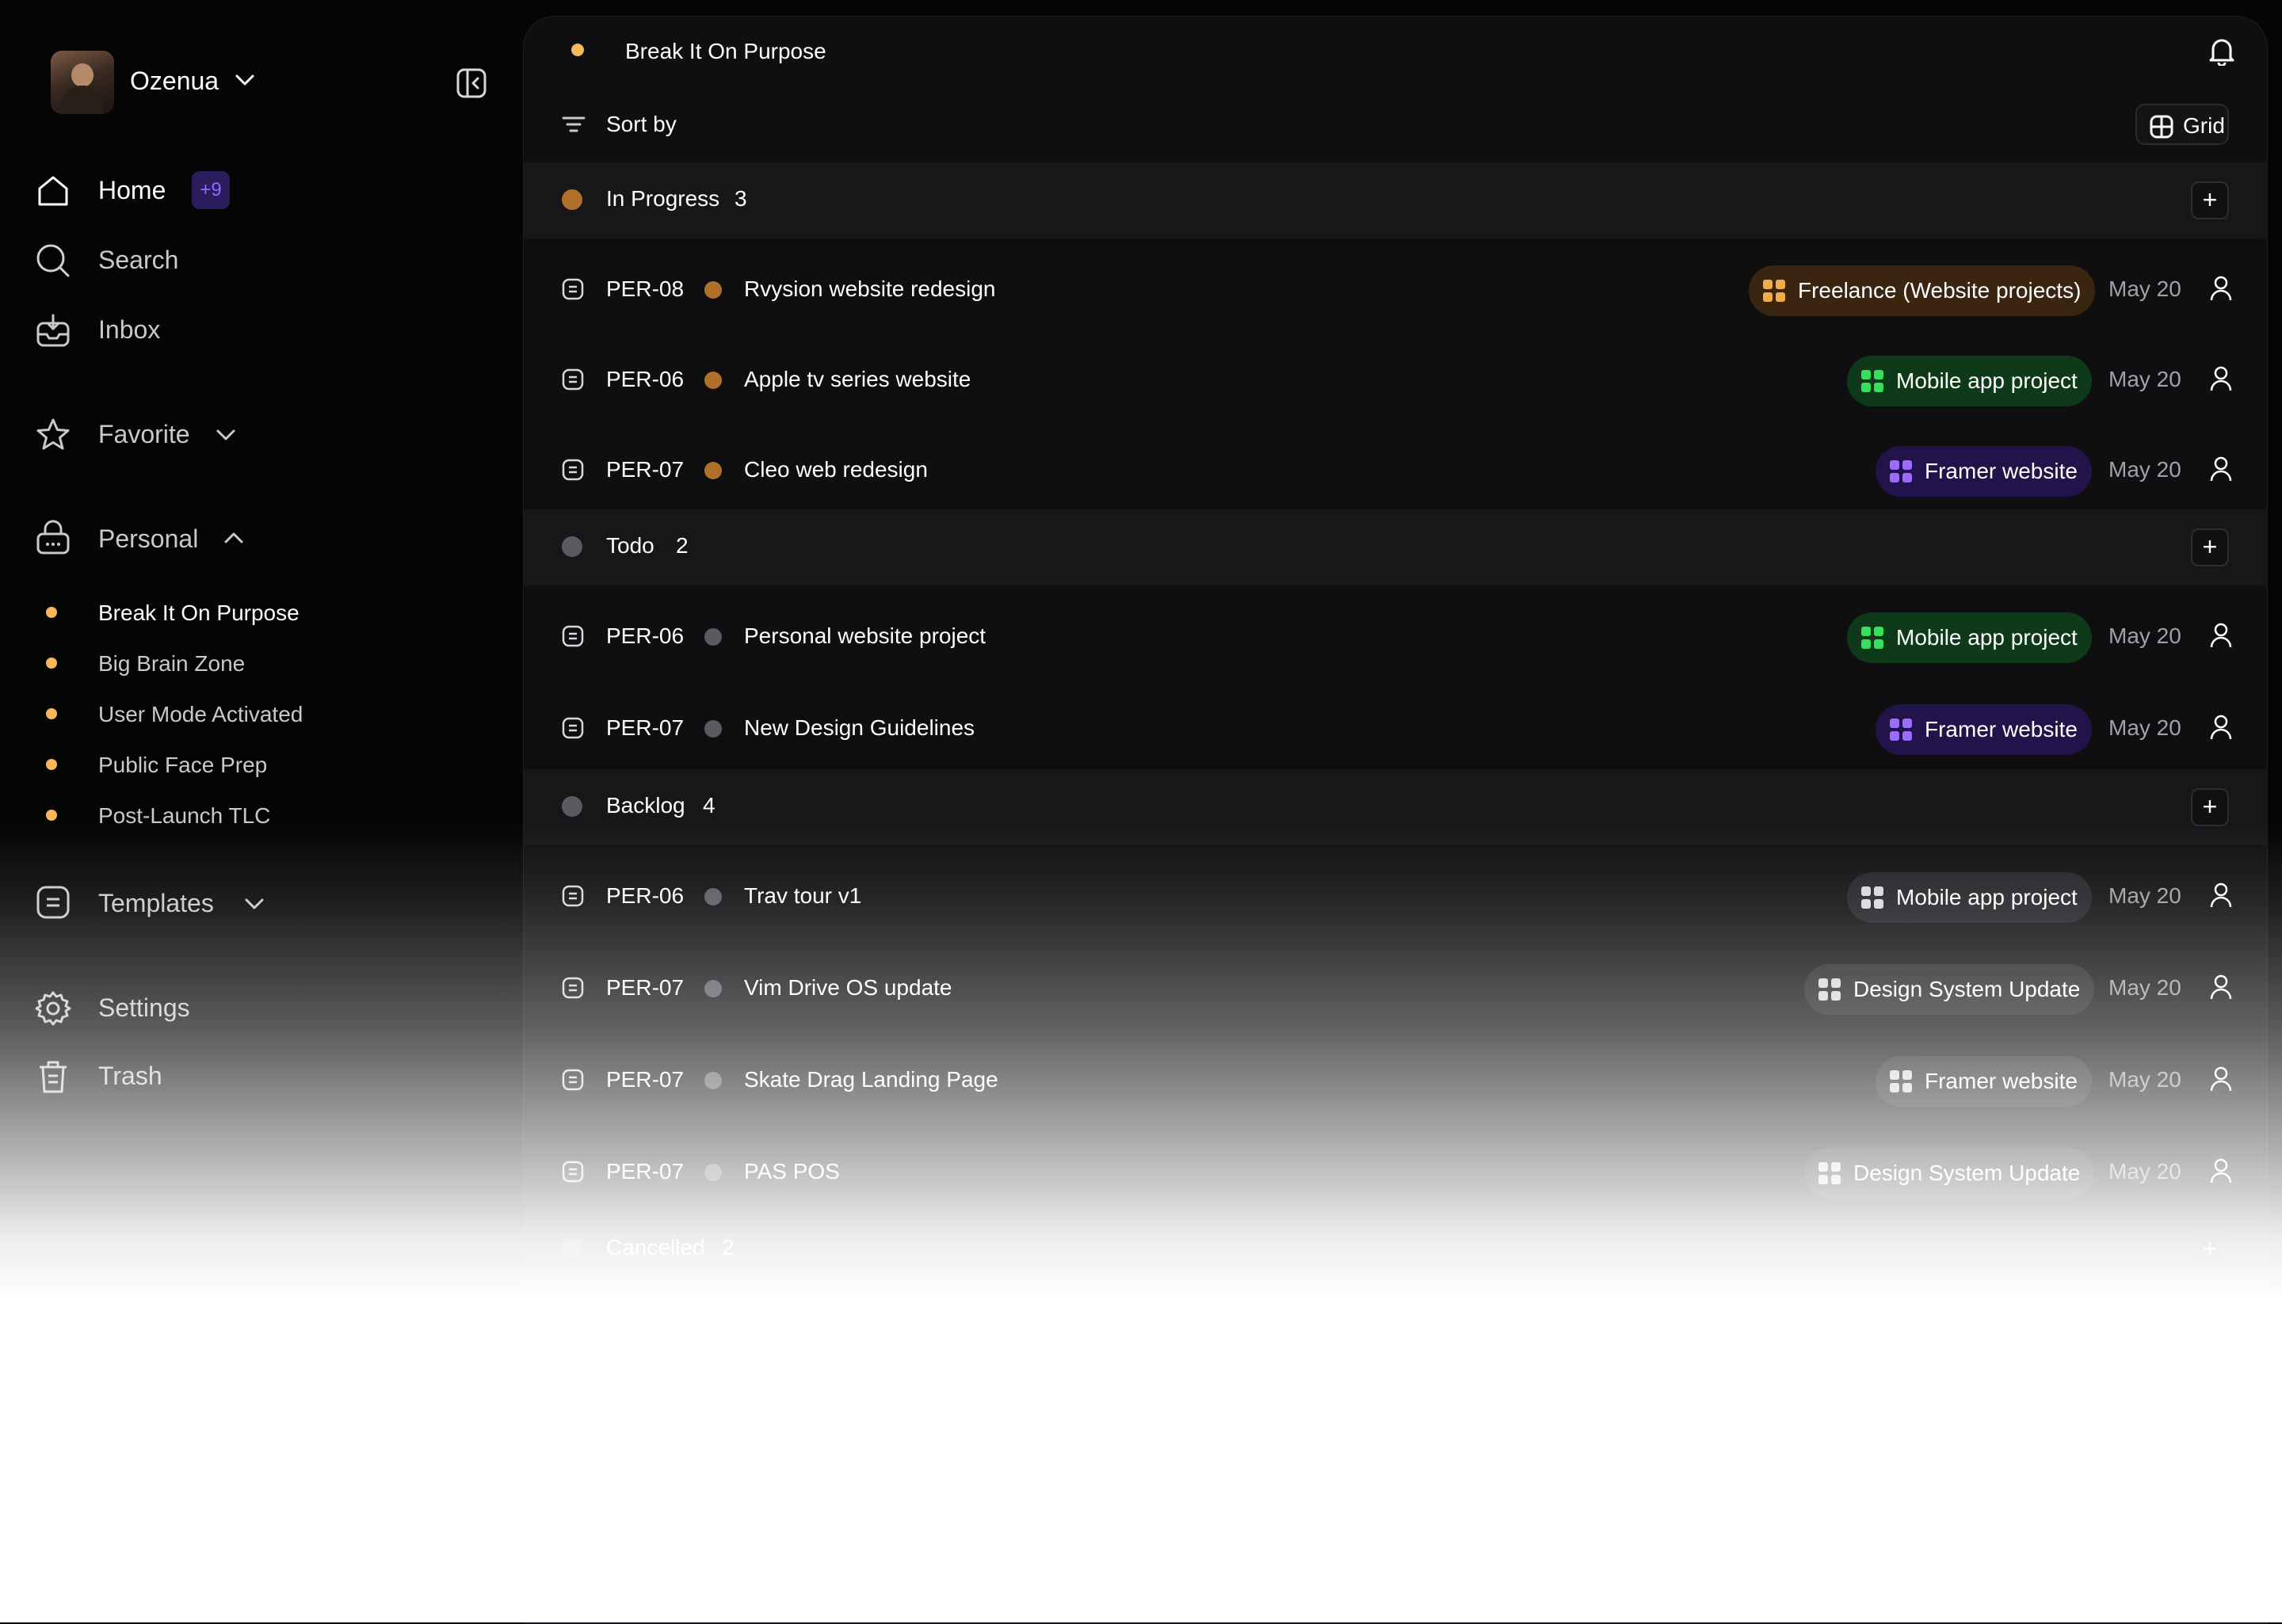 The width and height of the screenshot is (2282, 1624). Describe the element at coordinates (471, 83) in the screenshot. I see `sidebar-collapse-icon` at that location.